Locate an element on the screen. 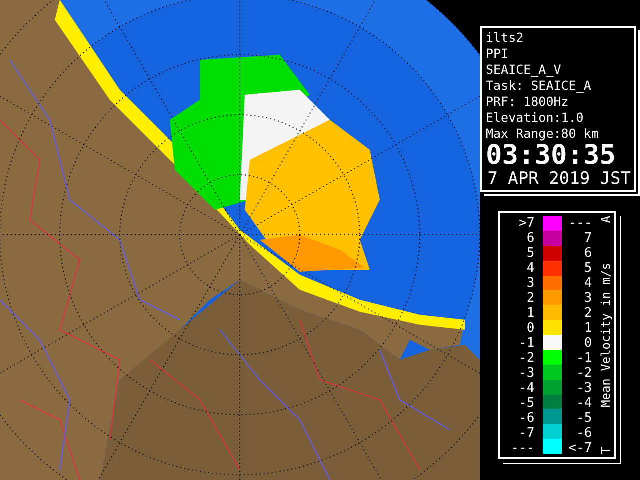 This screenshot has width=640, height=480. info-text: SEAICE_A_V is located at coordinates (524, 70).